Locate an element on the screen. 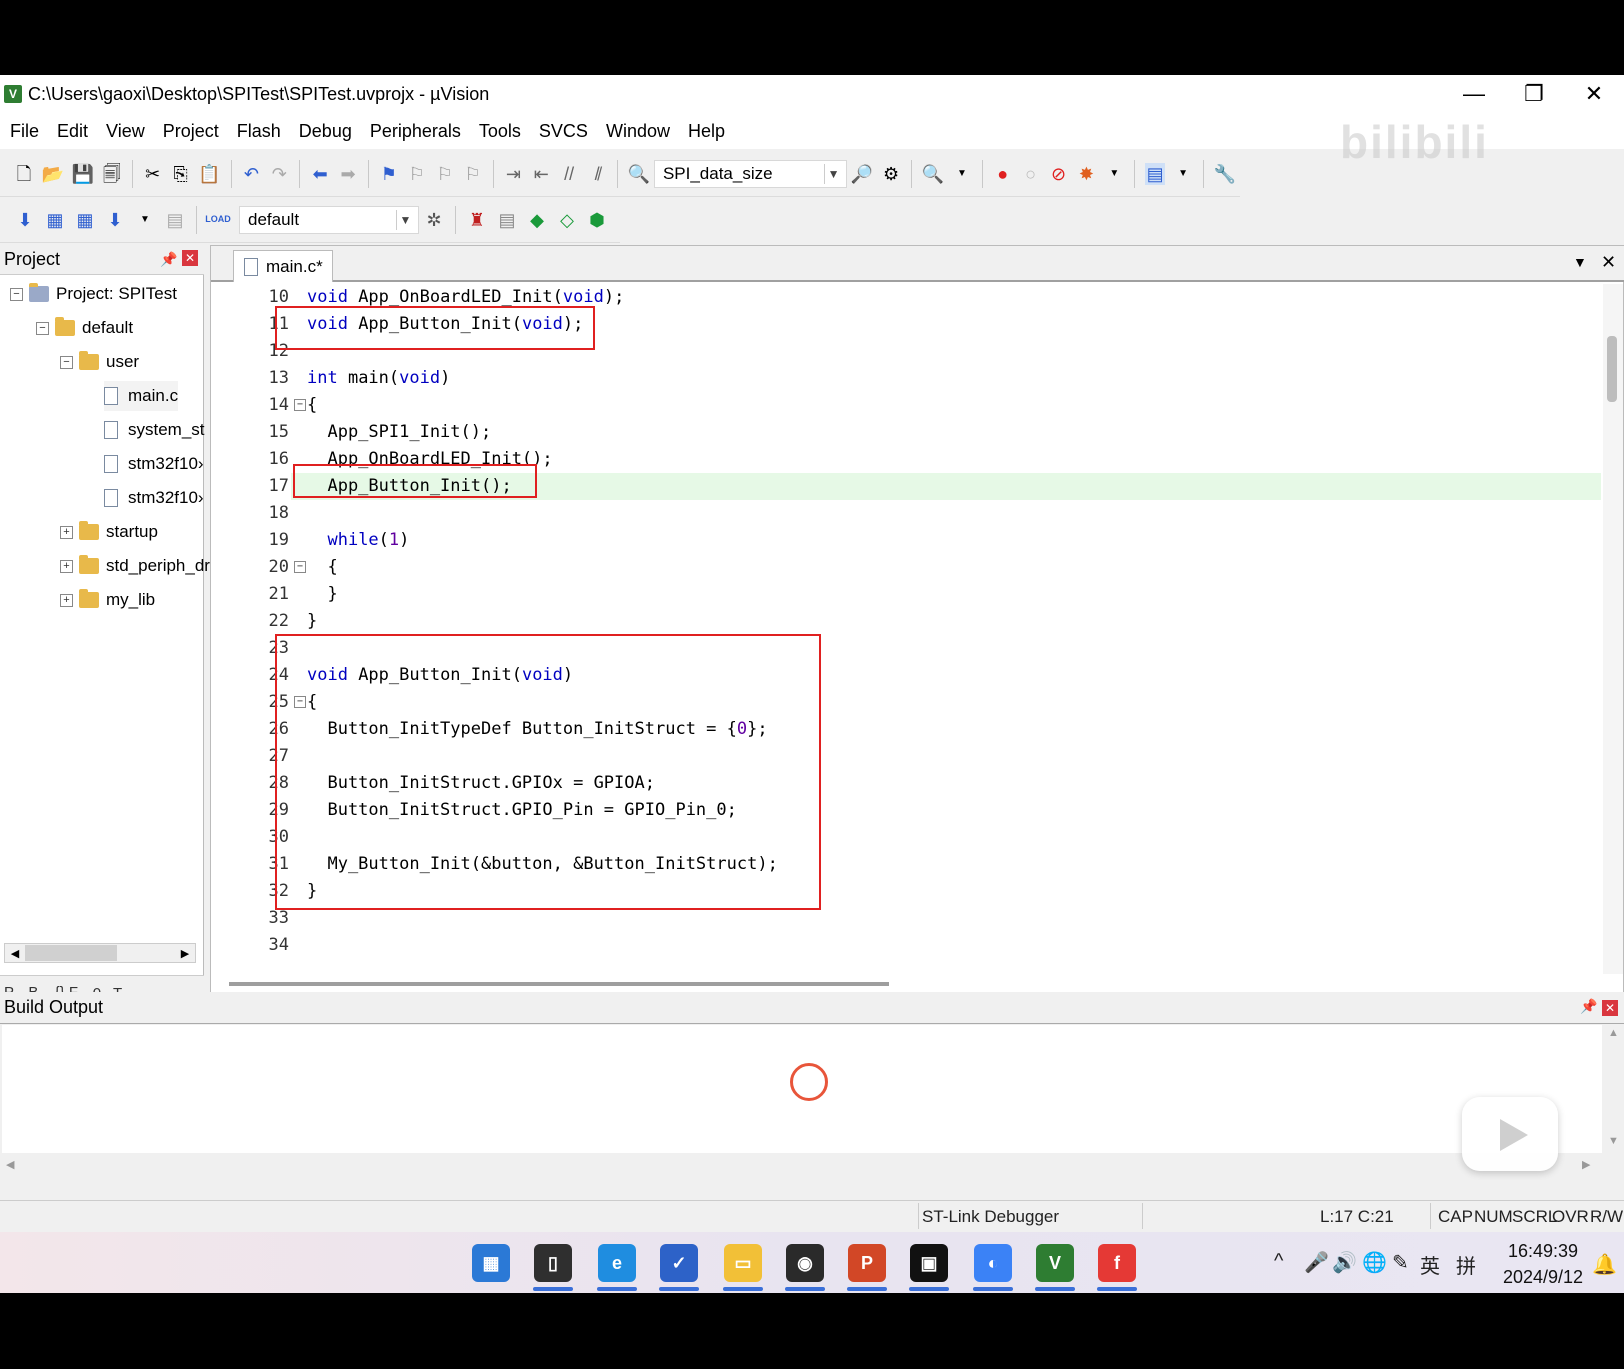 The width and height of the screenshot is (1624, 1369). taskbar-files-app-icon: ▯ is located at coordinates (553, 1263).